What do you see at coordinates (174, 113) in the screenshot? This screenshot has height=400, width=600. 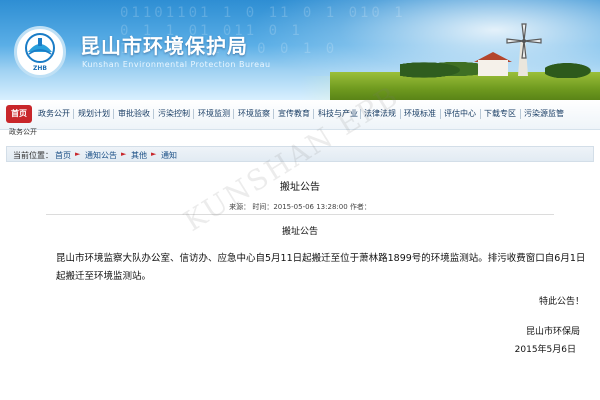 I see `nav-item-pollution-control: 污染控制` at bounding box center [174, 113].